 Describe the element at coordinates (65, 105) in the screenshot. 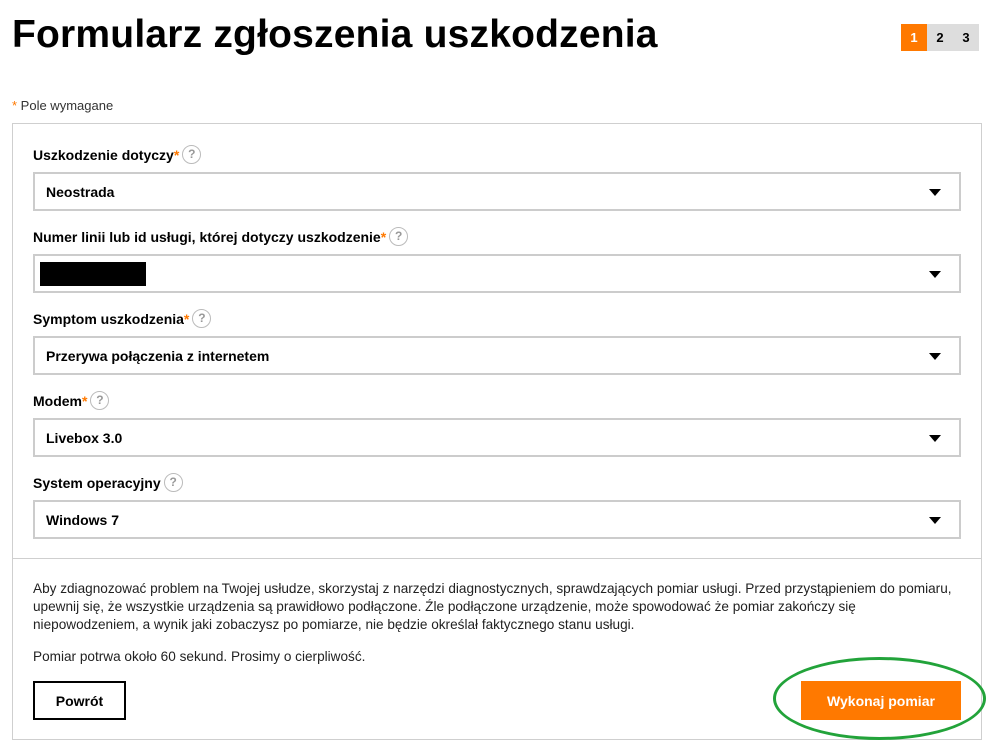

I see `required-note-text: Pole wymagane` at that location.